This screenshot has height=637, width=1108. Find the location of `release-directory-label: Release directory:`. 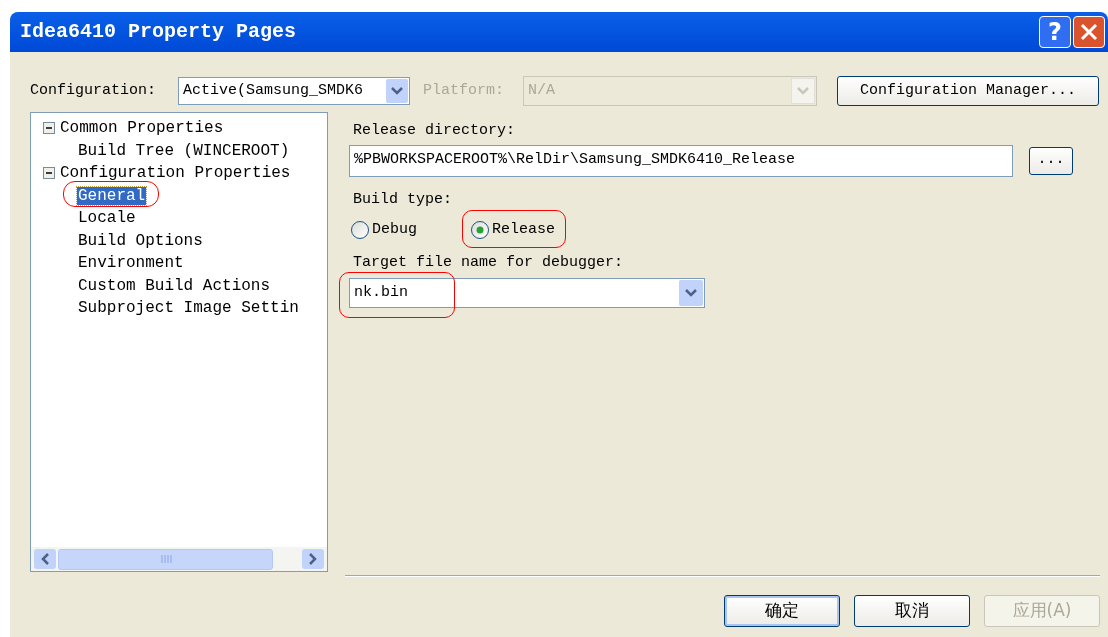

release-directory-label: Release directory: is located at coordinates (435, 131).